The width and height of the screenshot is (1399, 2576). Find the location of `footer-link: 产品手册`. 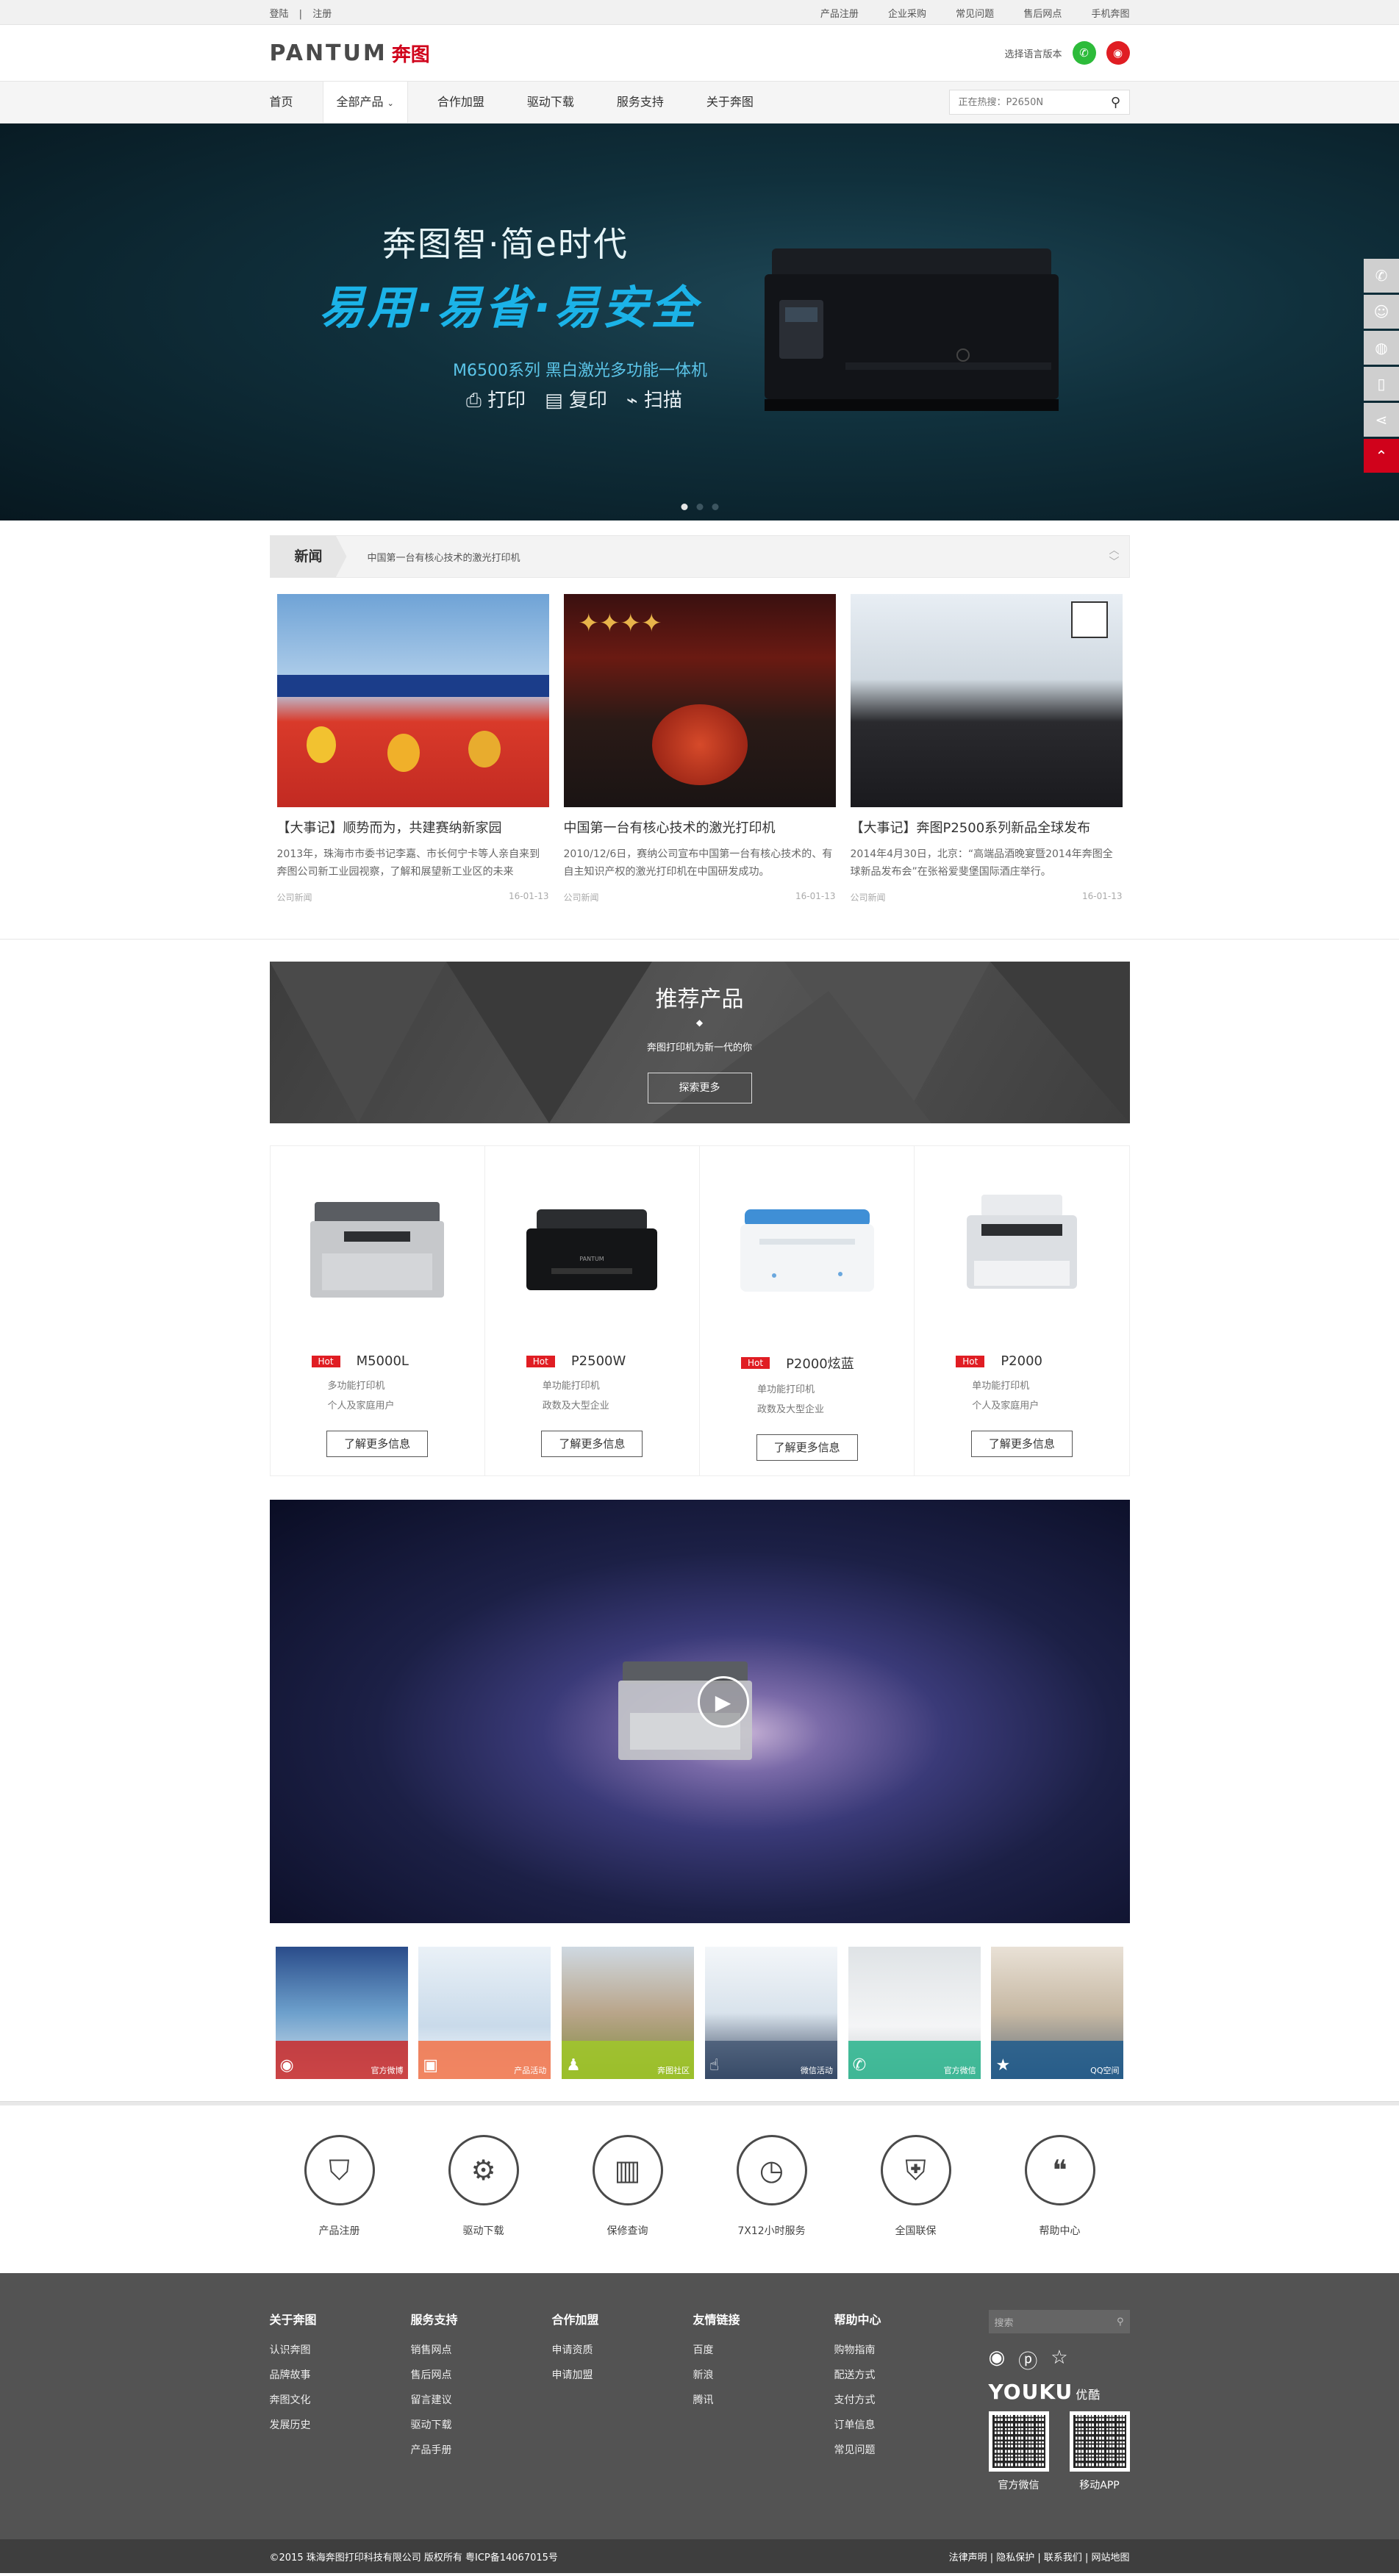

footer-link: 产品手册 is located at coordinates (481, 2449).